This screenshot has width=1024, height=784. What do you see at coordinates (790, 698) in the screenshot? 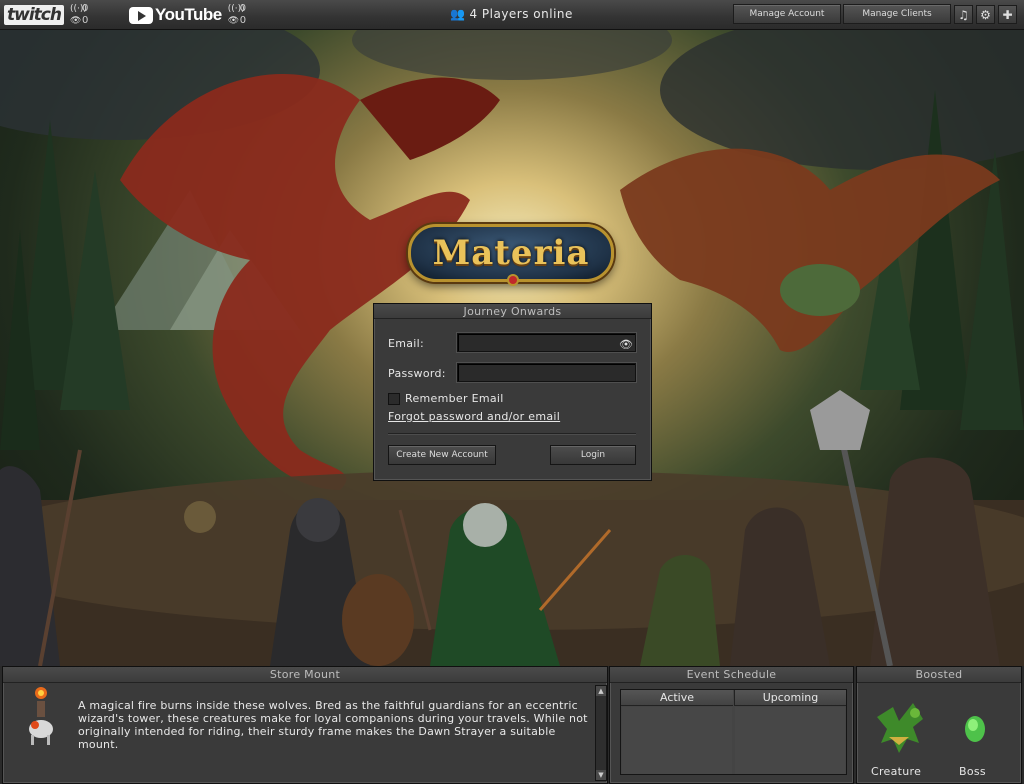
I see `tab-upcoming: Upcoming` at bounding box center [790, 698].